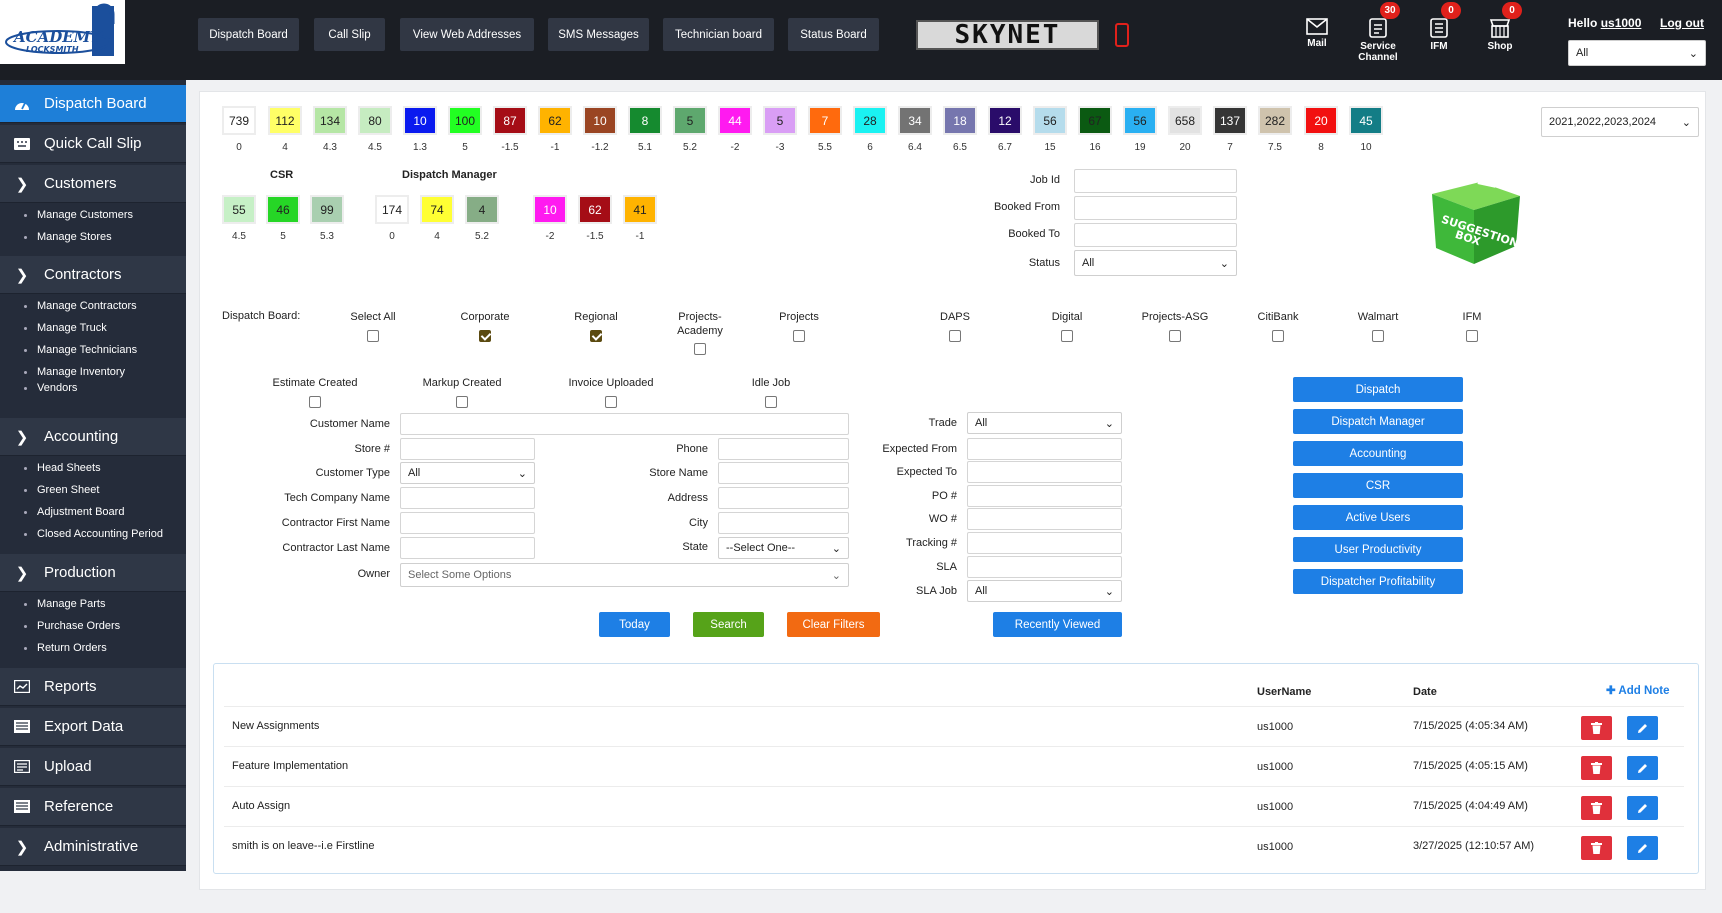 This screenshot has width=1722, height=913. I want to click on job-id-input, so click(1155, 181).